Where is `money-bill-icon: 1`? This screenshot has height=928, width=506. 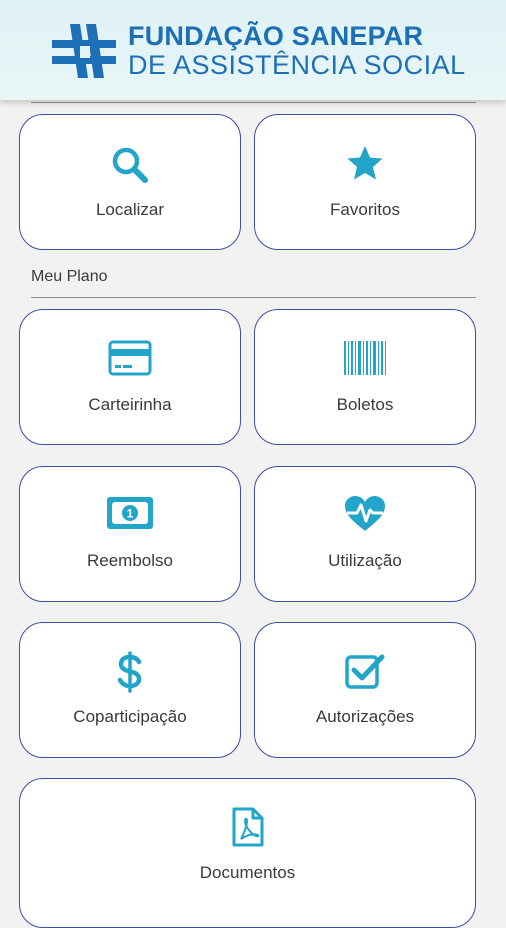 money-bill-icon: 1 is located at coordinates (130, 513).